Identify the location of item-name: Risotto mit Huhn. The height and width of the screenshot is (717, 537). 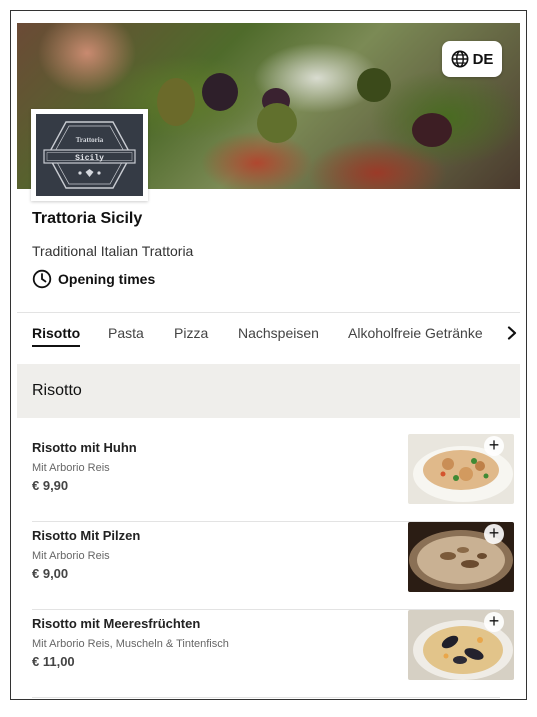
(84, 447).